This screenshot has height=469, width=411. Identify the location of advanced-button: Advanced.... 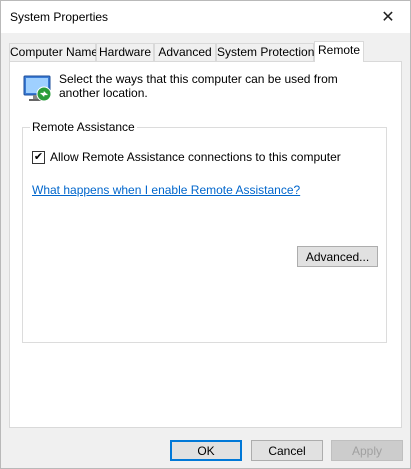
(337, 256).